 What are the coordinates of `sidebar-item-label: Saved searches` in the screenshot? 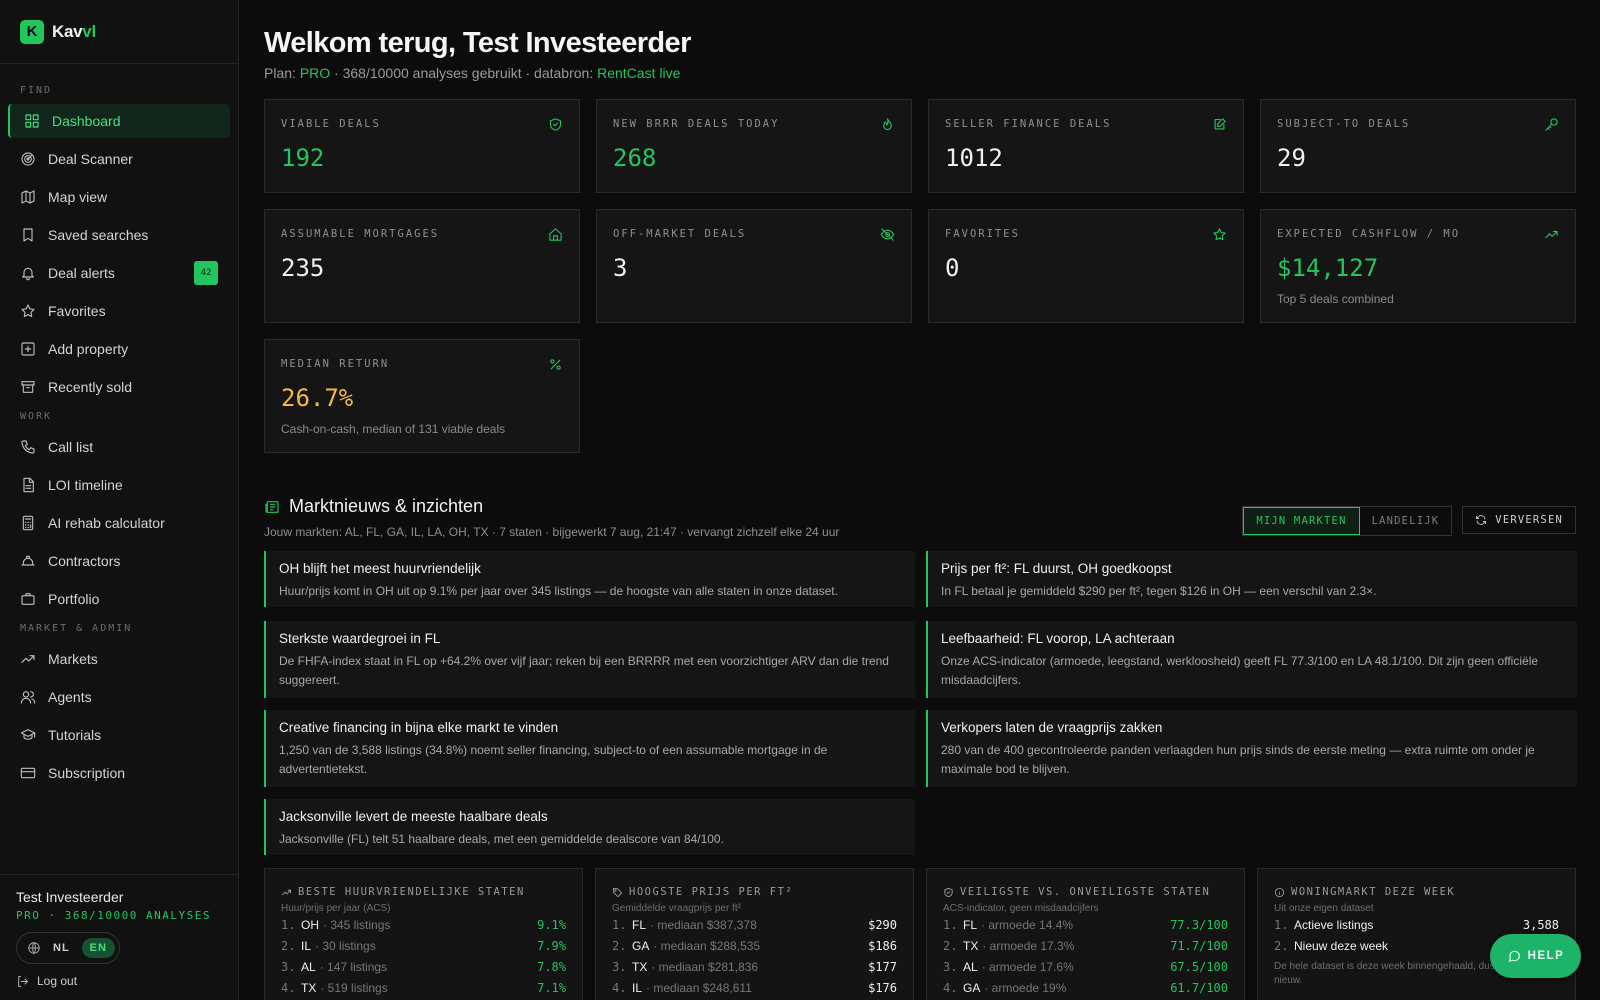 It's located at (98, 235).